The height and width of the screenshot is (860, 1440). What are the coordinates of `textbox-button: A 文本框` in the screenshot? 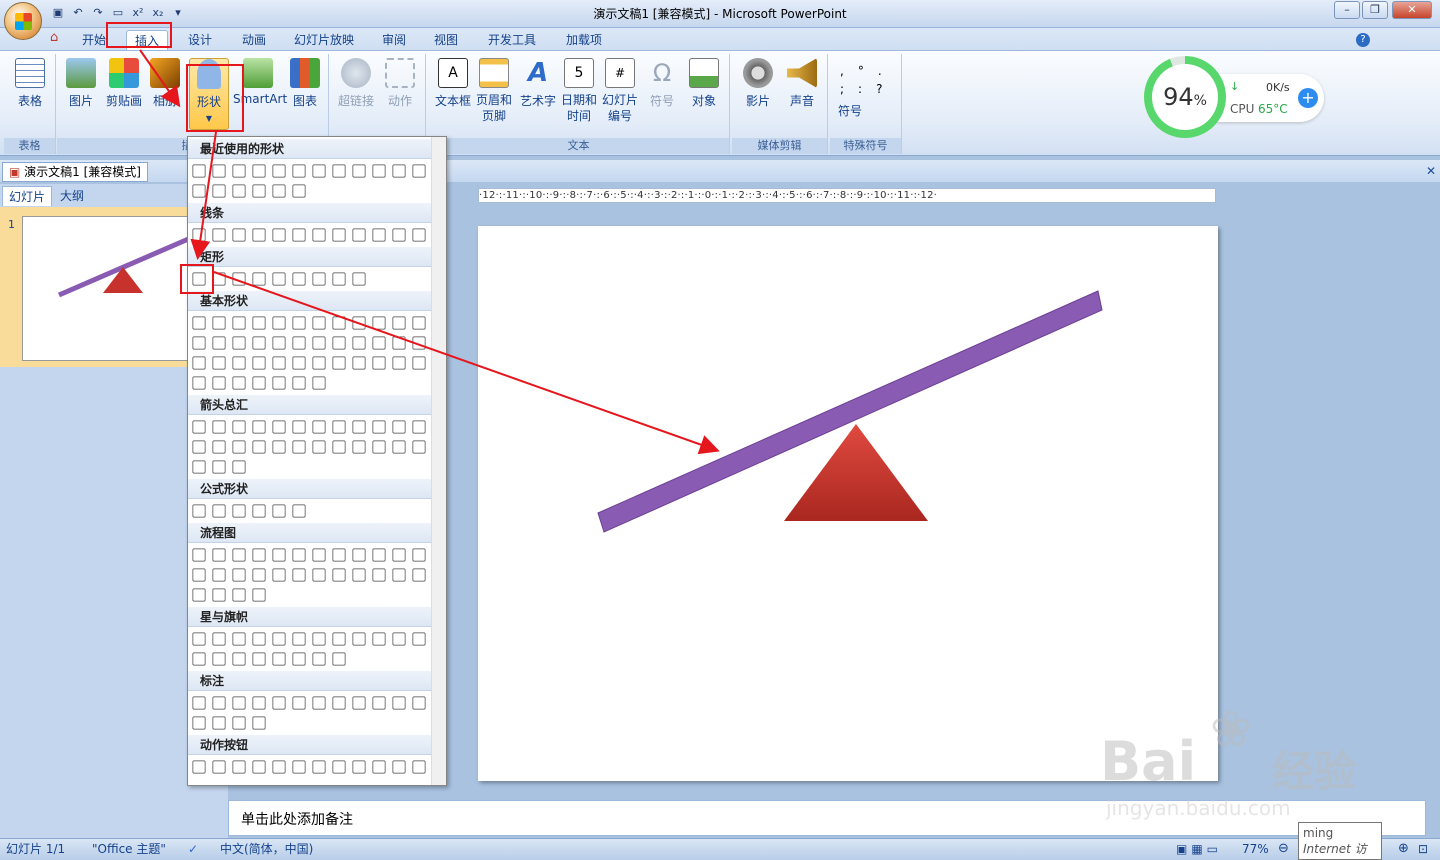 It's located at (453, 83).